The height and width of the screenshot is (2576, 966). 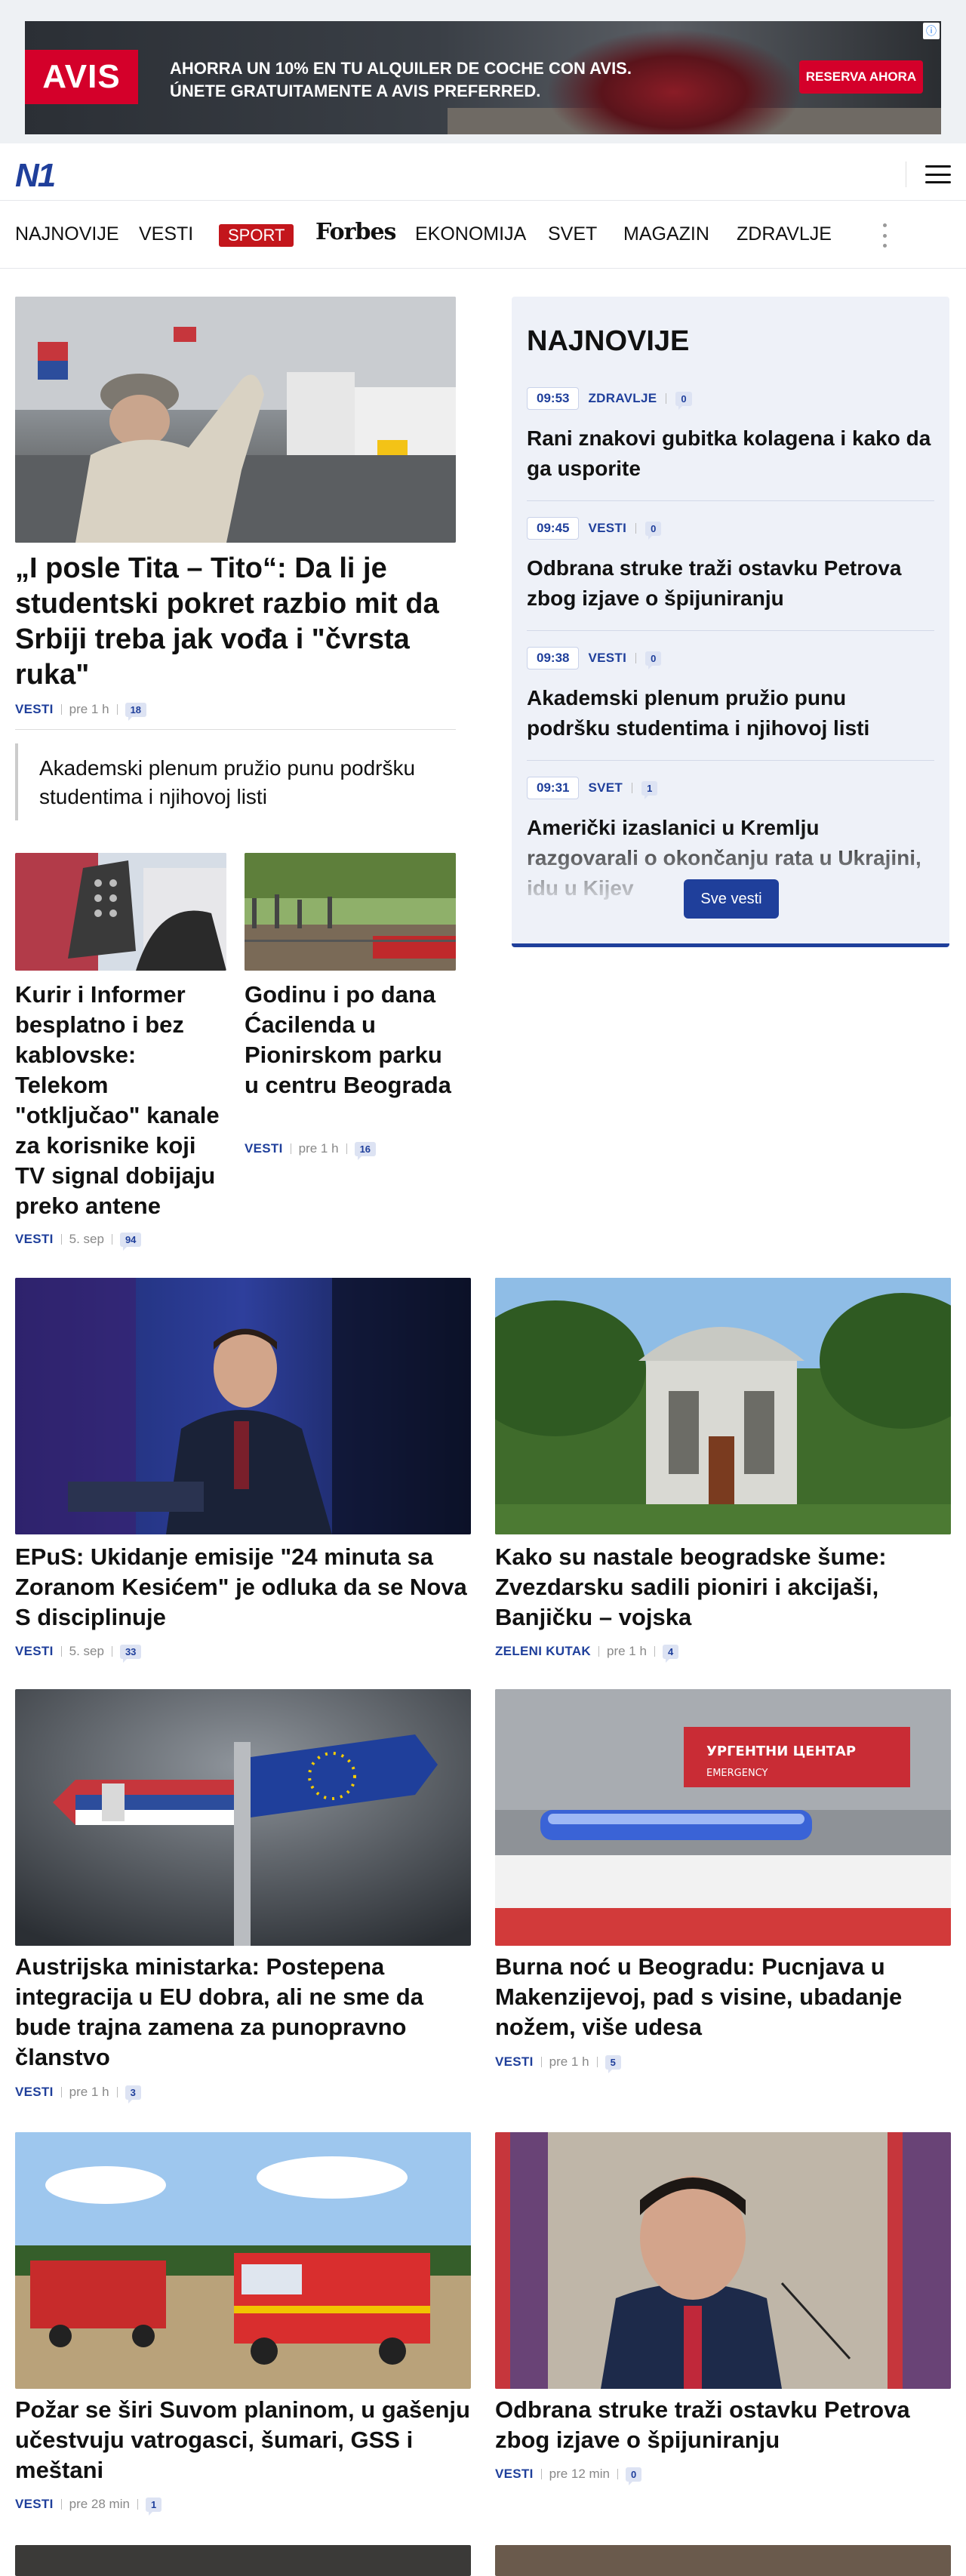 What do you see at coordinates (723, 2260) in the screenshot?
I see `grid-card-6-image` at bounding box center [723, 2260].